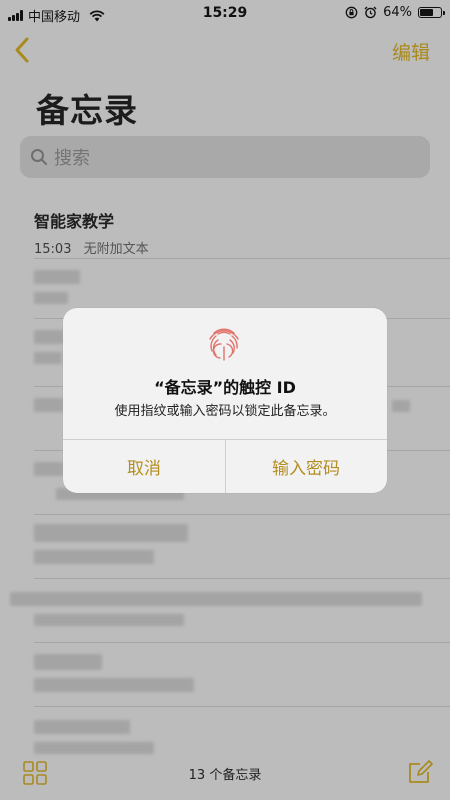 The height and width of the screenshot is (800, 450). Describe the element at coordinates (426, 12) in the screenshot. I see `battery-fill` at that location.